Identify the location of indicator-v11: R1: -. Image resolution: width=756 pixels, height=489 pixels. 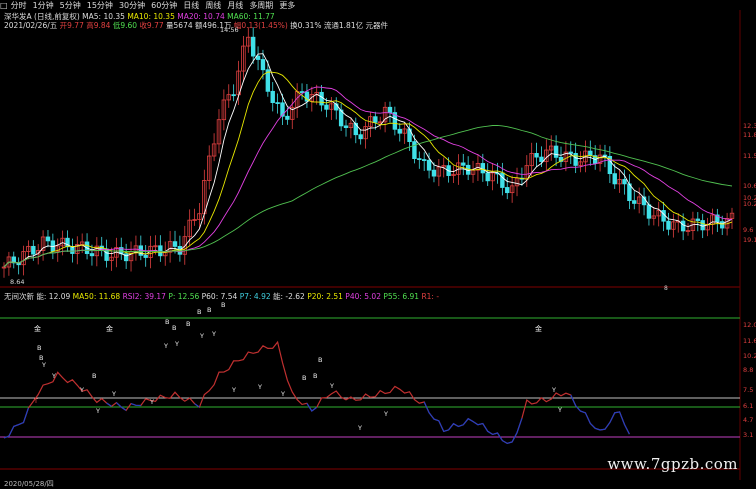
(430, 296).